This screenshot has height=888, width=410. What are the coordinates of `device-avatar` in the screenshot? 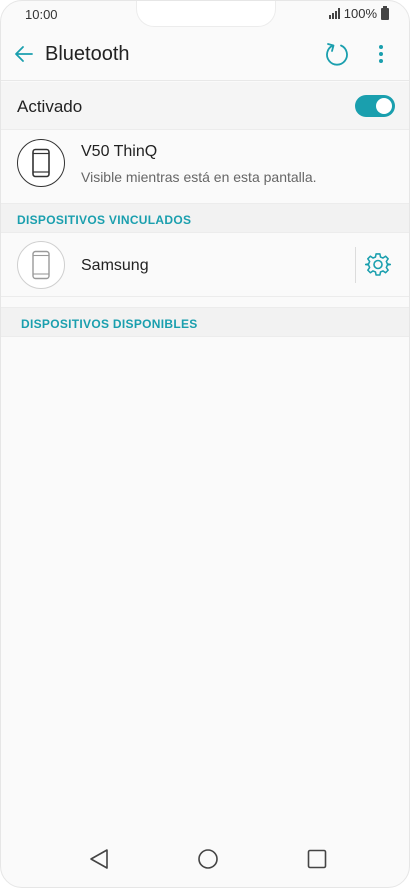 It's located at (41, 163).